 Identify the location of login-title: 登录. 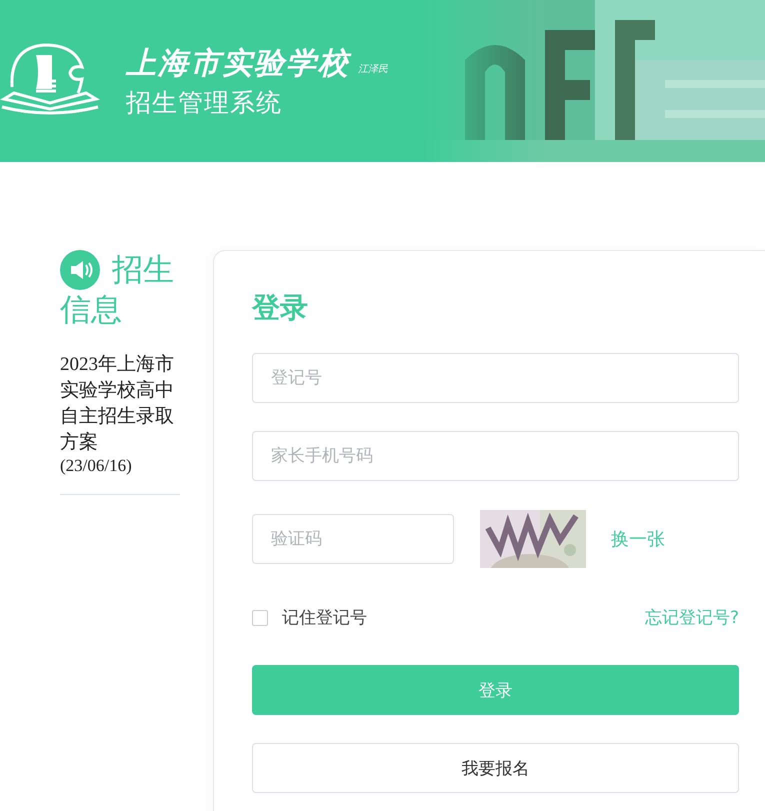
(280, 308).